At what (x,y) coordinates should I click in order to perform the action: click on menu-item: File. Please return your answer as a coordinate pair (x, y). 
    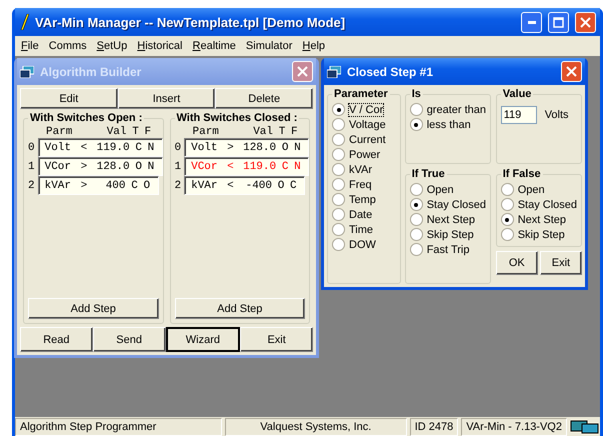
    Looking at the image, I should click on (31, 46).